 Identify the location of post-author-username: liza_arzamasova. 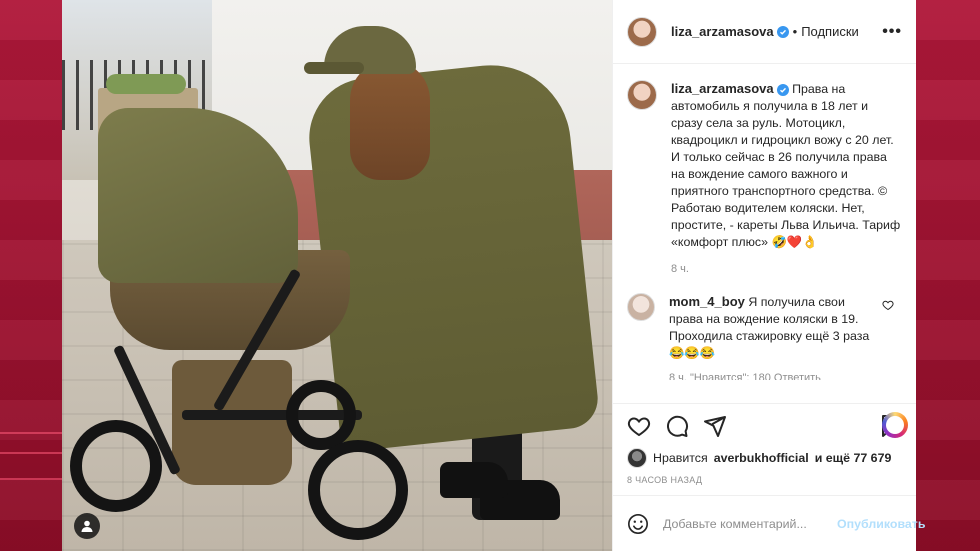
(722, 31).